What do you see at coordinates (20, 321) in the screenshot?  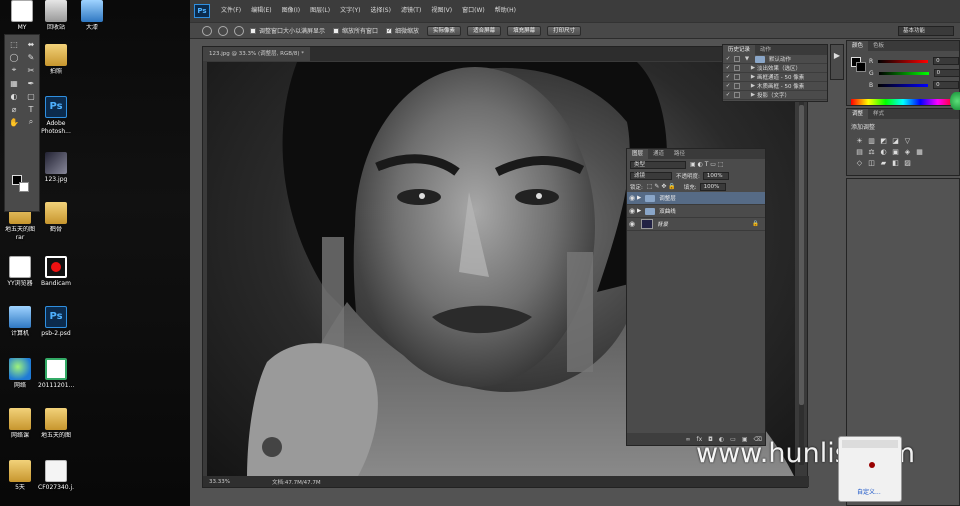 I see `desktop-icon: 计算机` at bounding box center [20, 321].